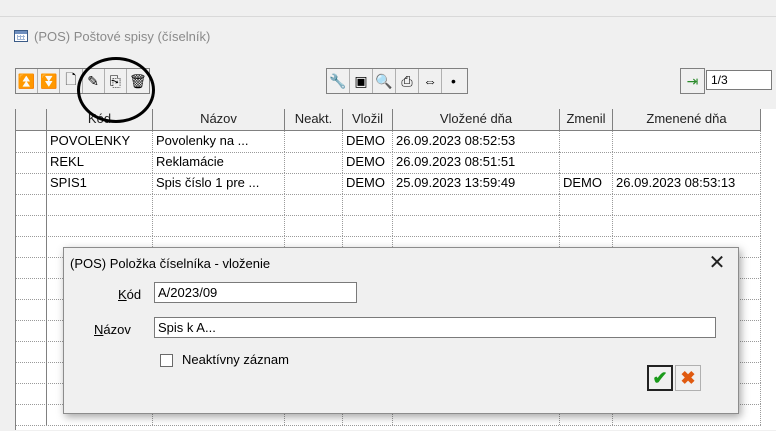 The image size is (776, 431). I want to click on kod-input: A/2023/09, so click(255, 292).